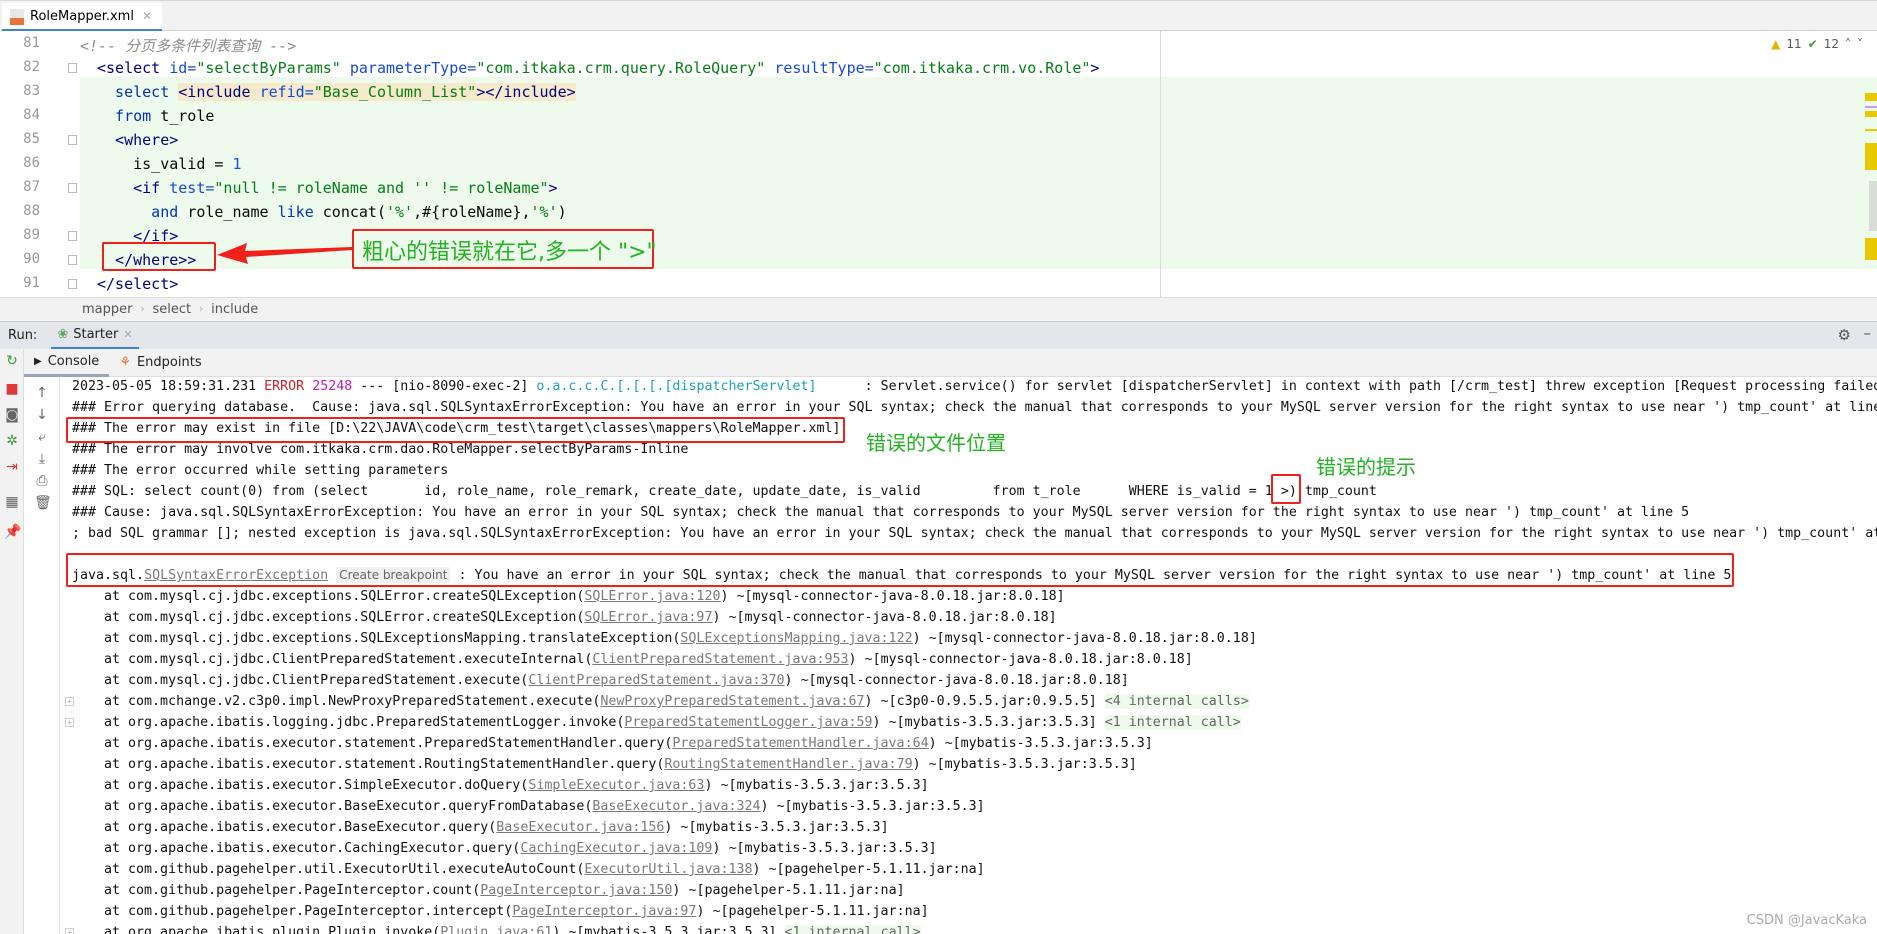 This screenshot has height=934, width=1877. Describe the element at coordinates (1806, 920) in the screenshot. I see `watermark: CSDN @JavacKaka` at that location.